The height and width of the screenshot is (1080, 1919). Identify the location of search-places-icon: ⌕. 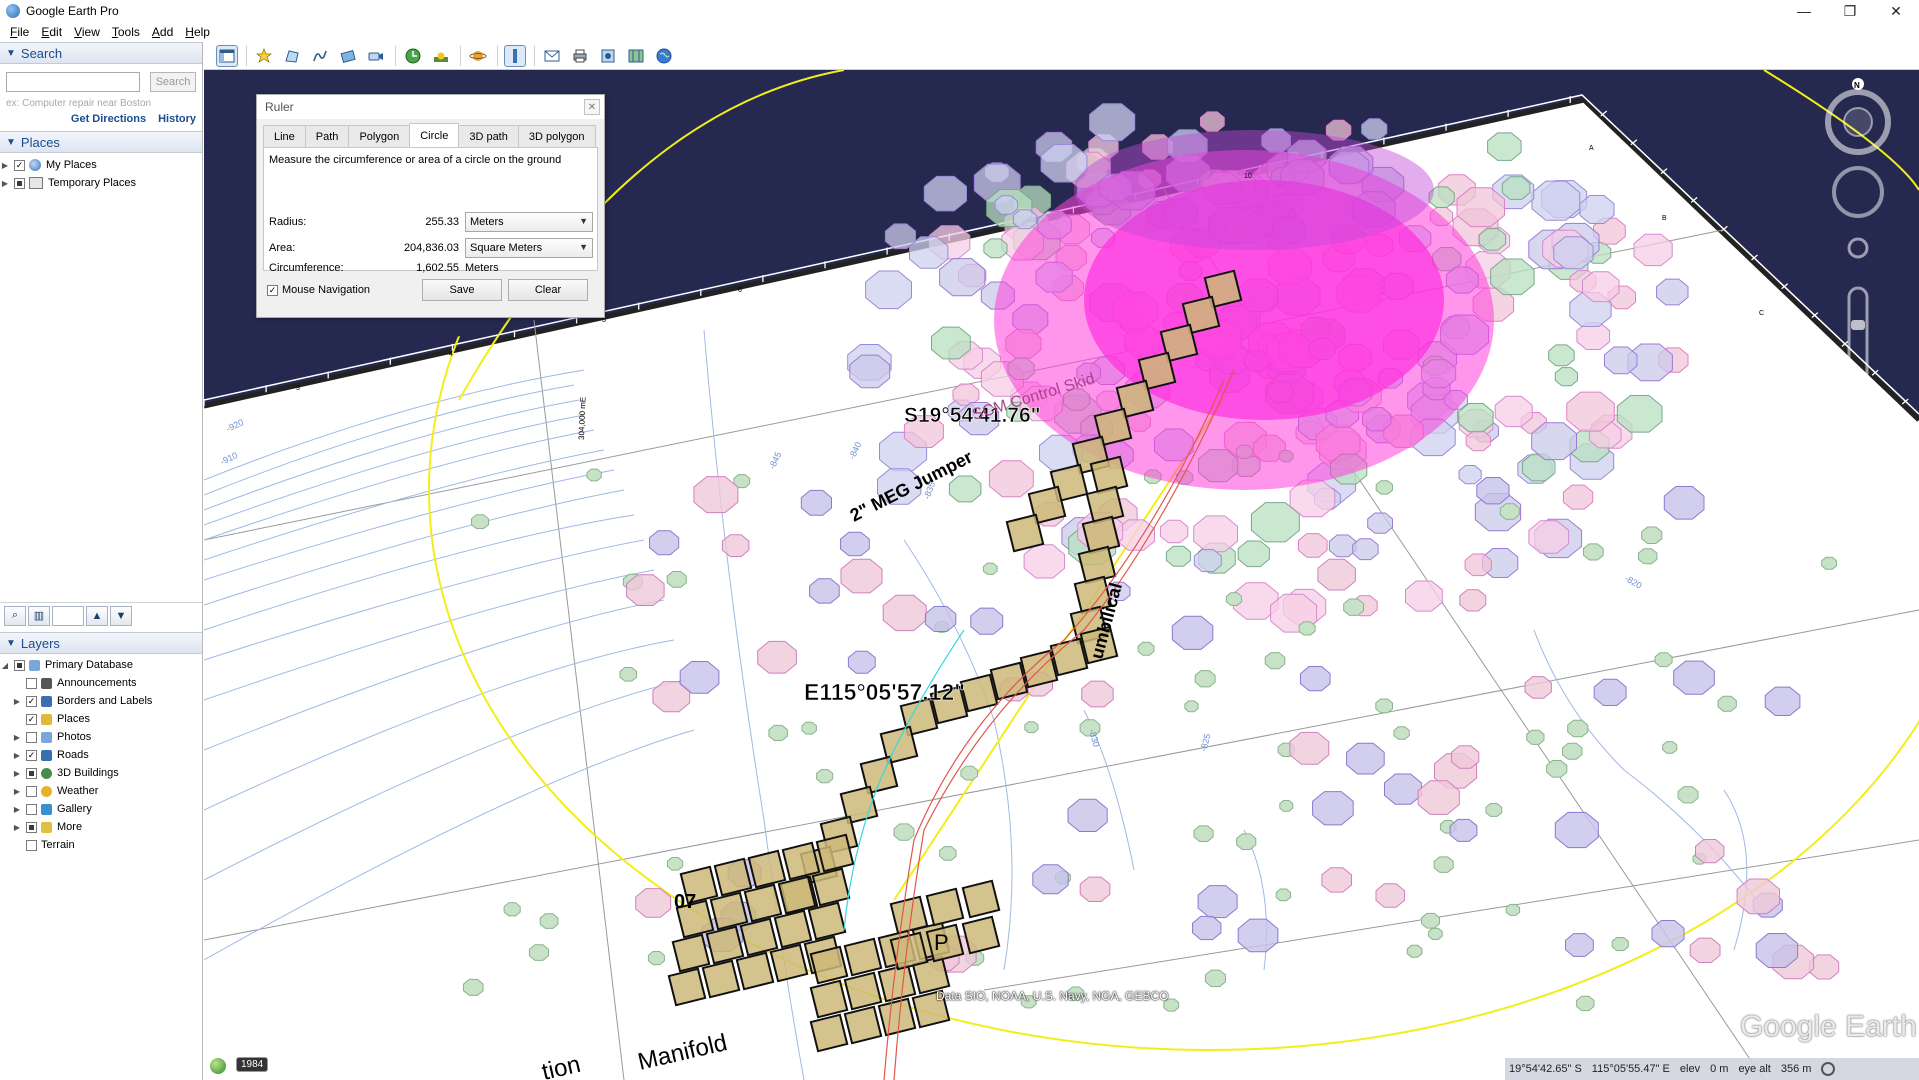
(15, 615).